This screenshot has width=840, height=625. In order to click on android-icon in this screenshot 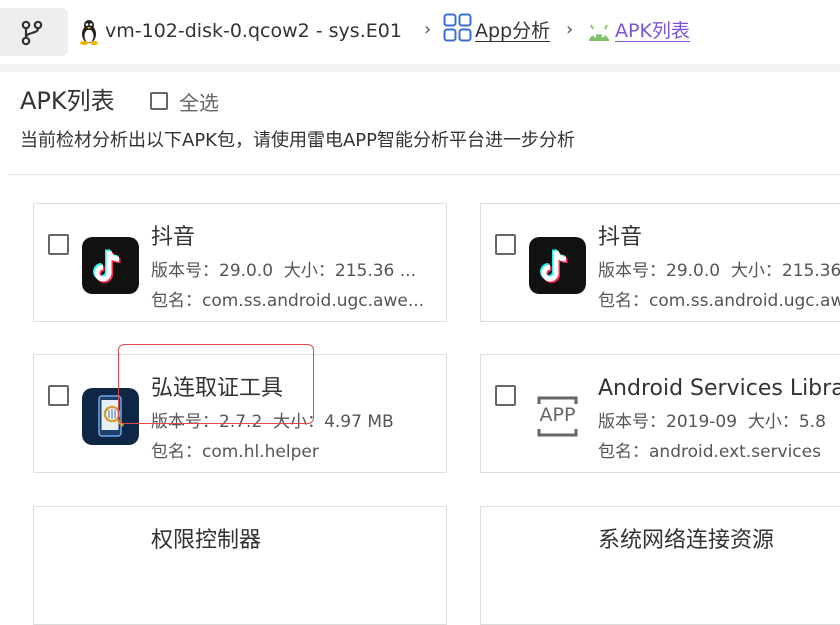, I will do `click(599, 32)`.